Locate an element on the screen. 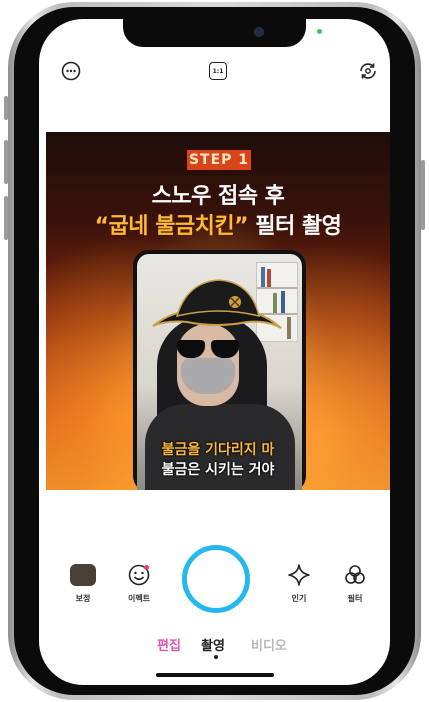 The width and height of the screenshot is (429, 702). sparkle-icon is located at coordinates (299, 575).